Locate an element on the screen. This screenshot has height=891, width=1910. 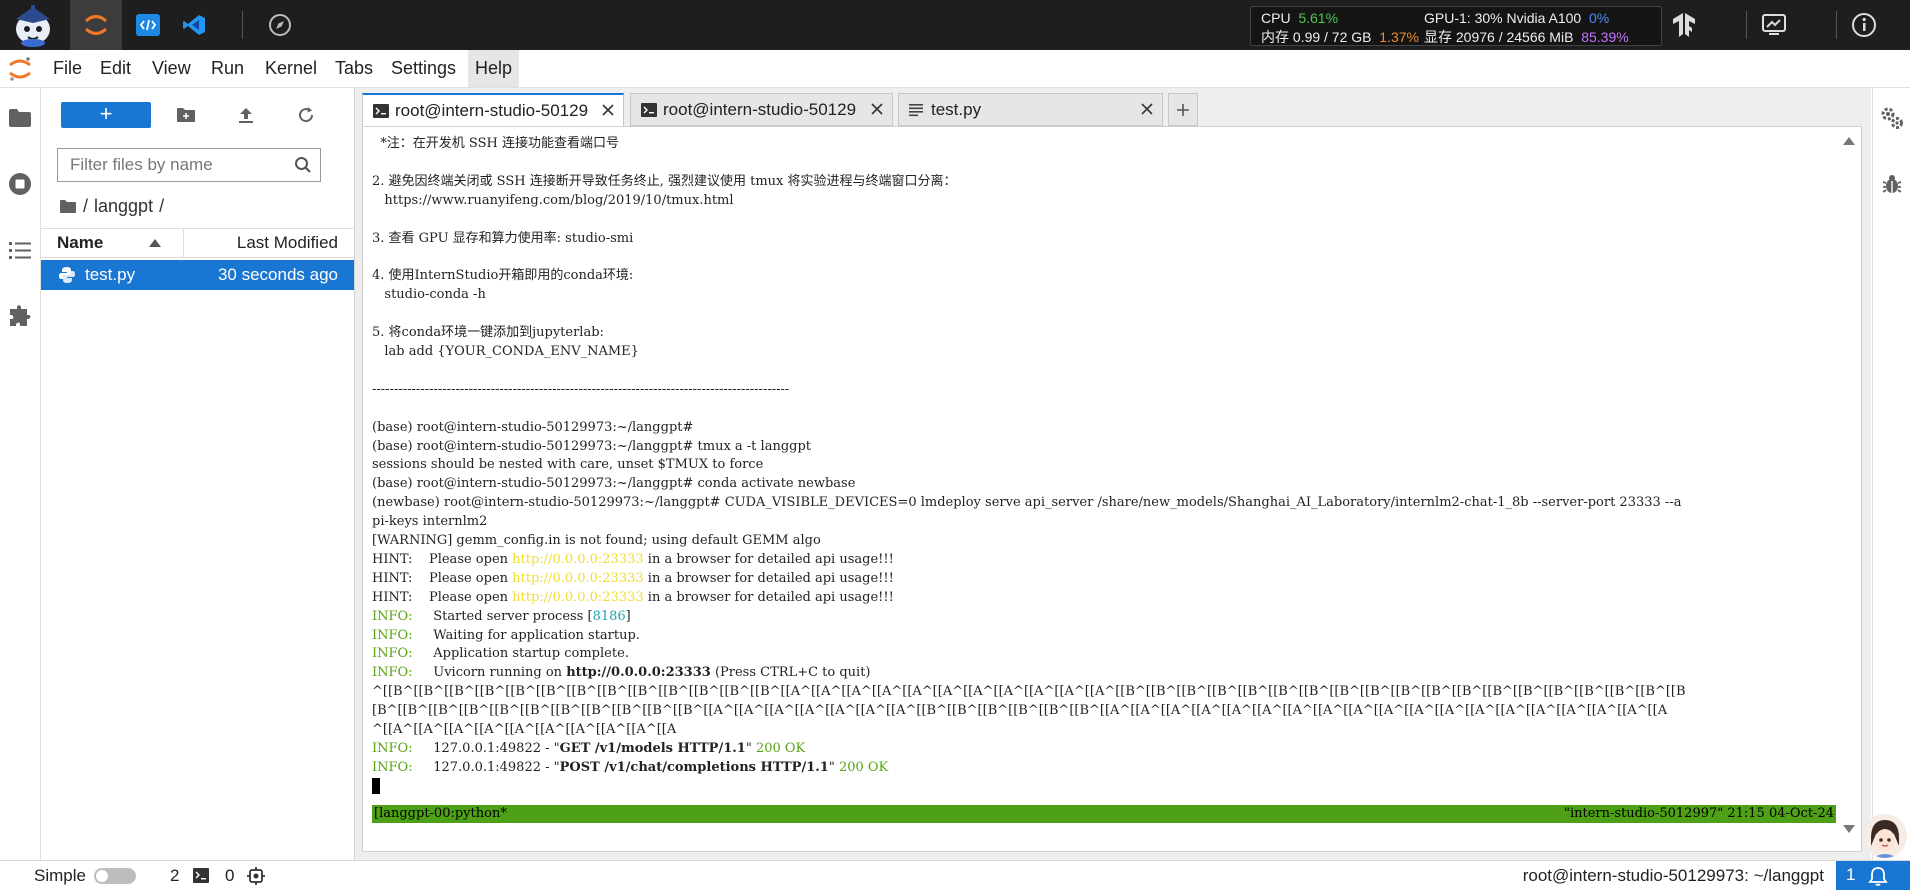
scroll-up-arrow-icon is located at coordinates (1849, 141).